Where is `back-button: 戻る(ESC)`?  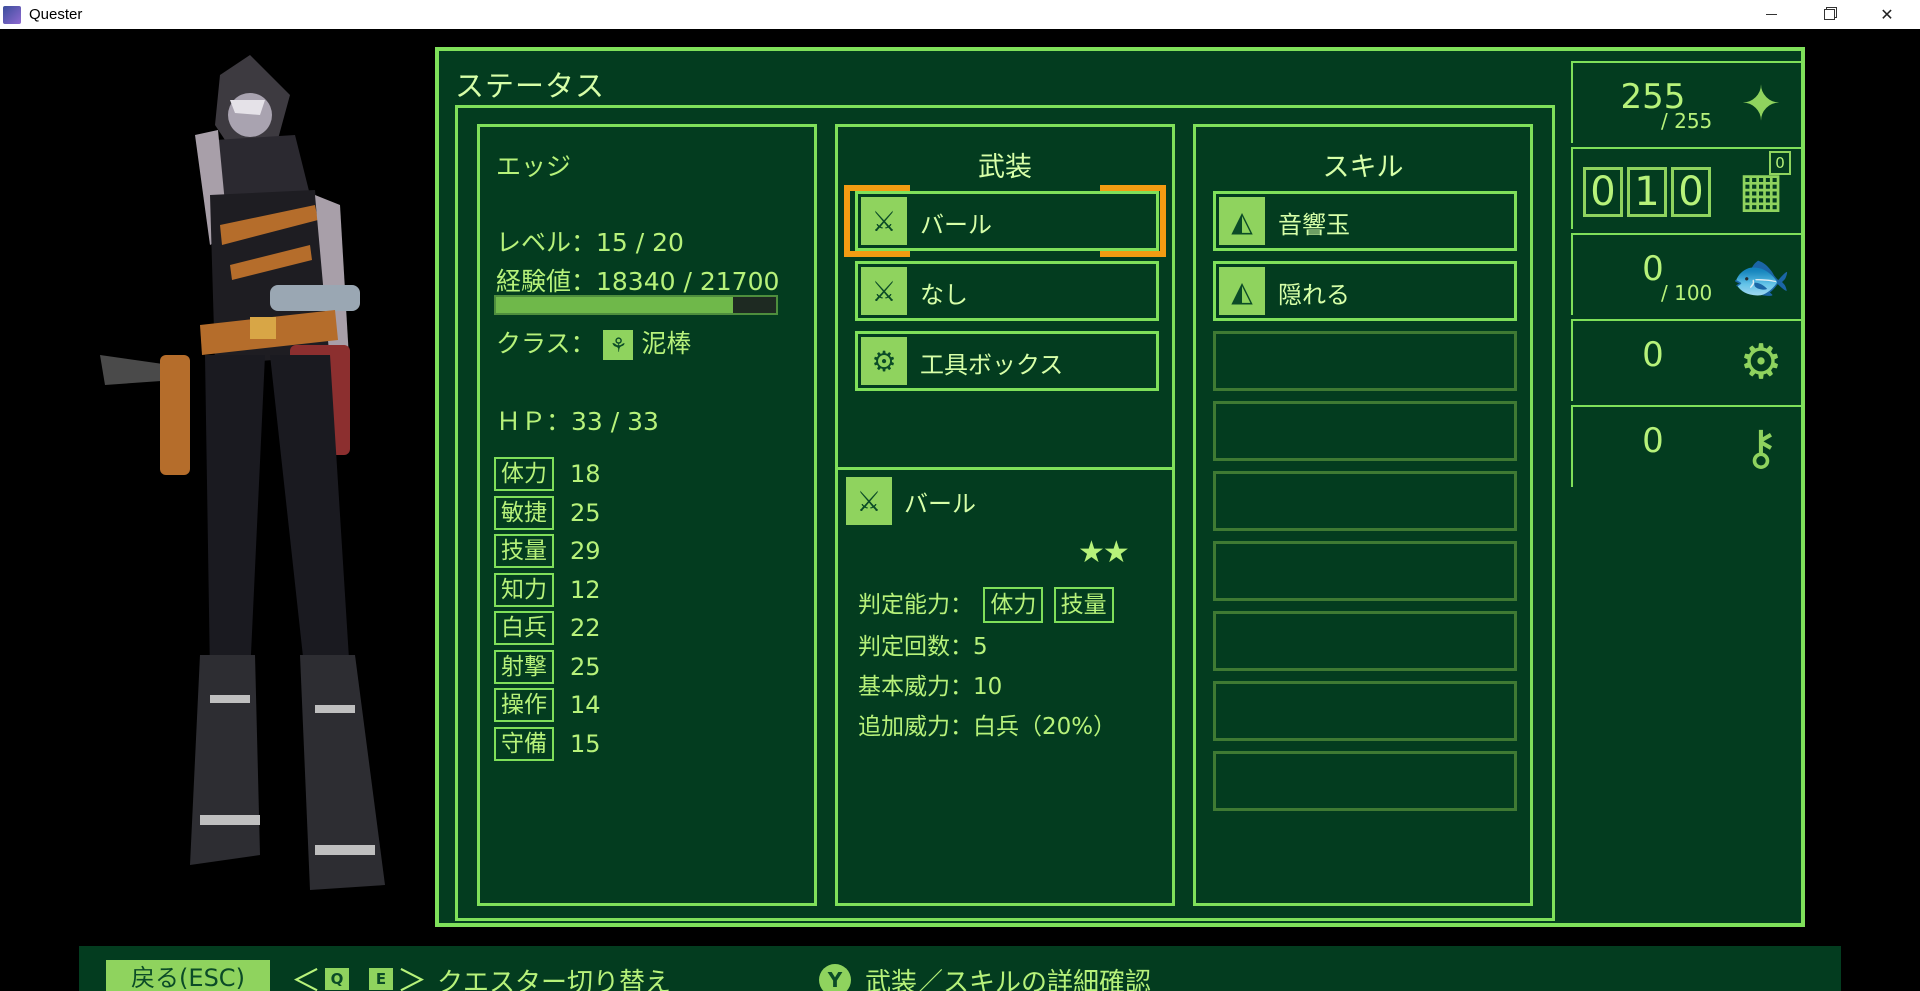 back-button: 戻る(ESC) is located at coordinates (188, 975).